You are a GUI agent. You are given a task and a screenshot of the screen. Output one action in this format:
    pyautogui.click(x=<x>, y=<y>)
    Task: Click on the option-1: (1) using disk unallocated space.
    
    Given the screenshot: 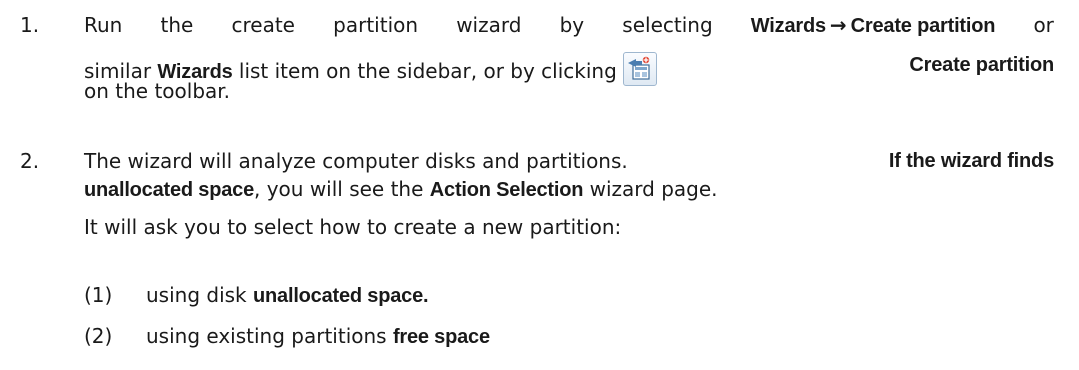 What is the action you would take?
    pyautogui.click(x=256, y=295)
    